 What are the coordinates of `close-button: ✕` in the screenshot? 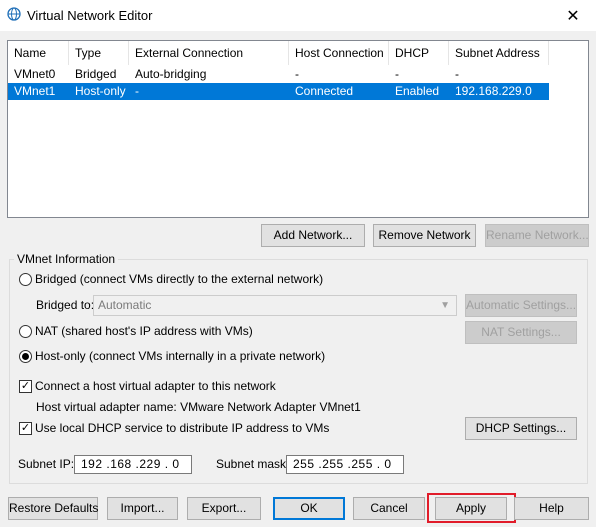 It's located at (573, 15).